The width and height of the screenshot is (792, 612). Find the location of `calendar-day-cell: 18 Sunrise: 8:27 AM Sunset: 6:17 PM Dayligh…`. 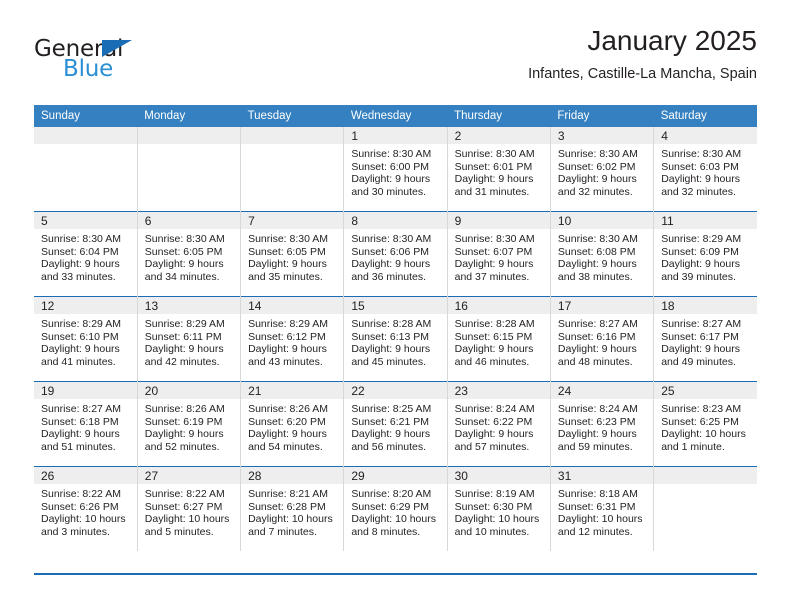

calendar-day-cell: 18 Sunrise: 8:27 AM Sunset: 6:17 PM Dayligh… is located at coordinates (705, 339).